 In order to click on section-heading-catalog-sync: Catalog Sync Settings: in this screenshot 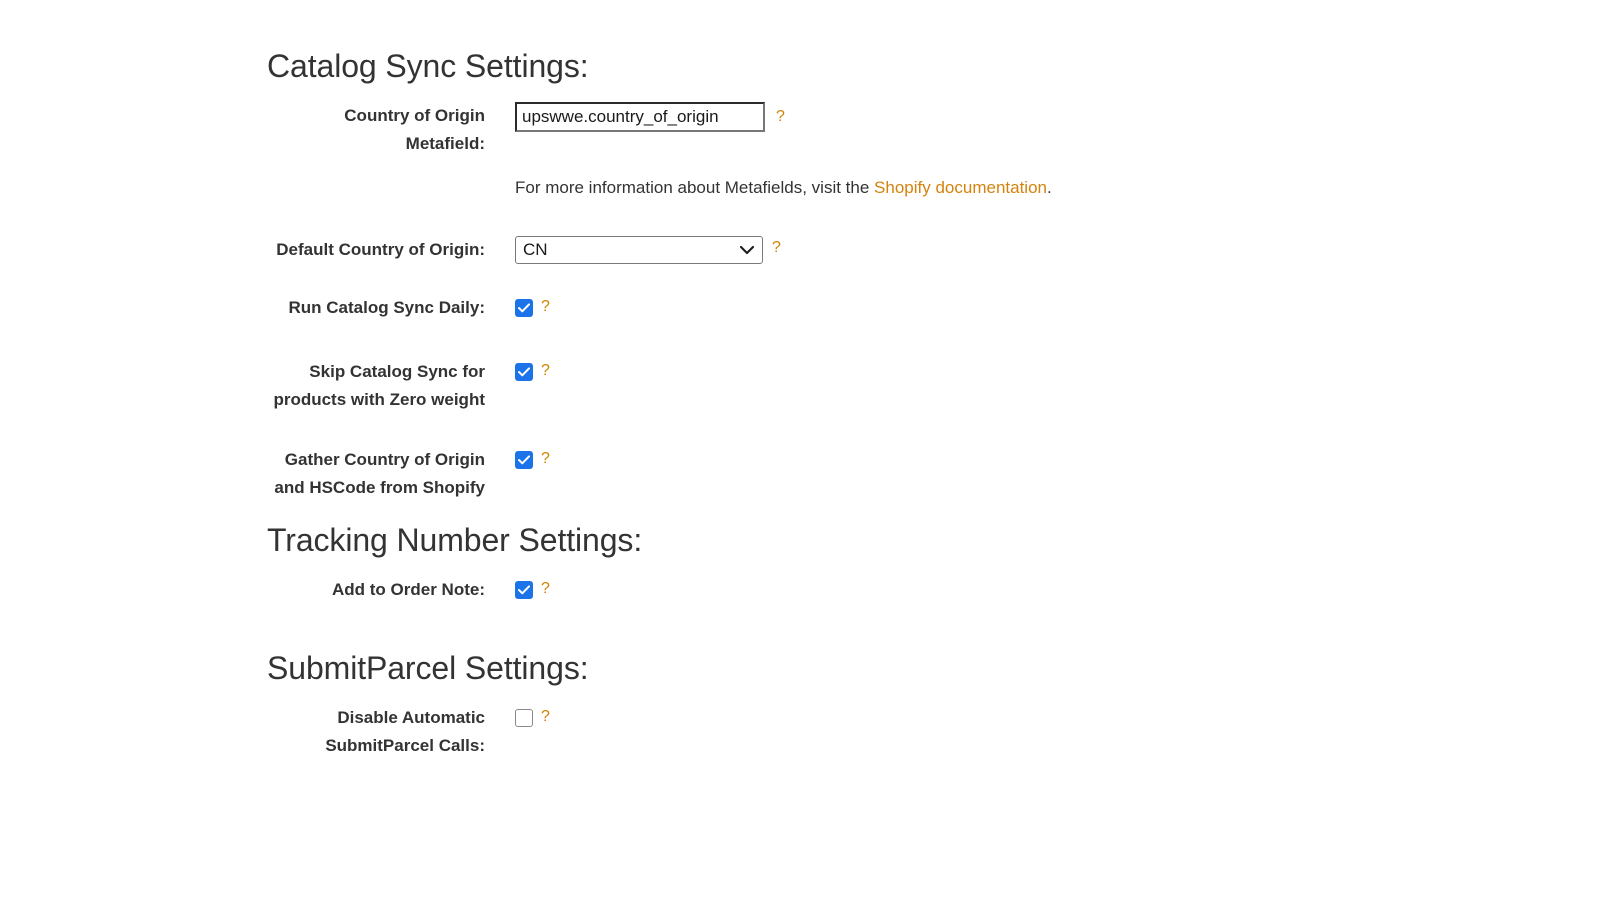, I will do `click(867, 66)`.